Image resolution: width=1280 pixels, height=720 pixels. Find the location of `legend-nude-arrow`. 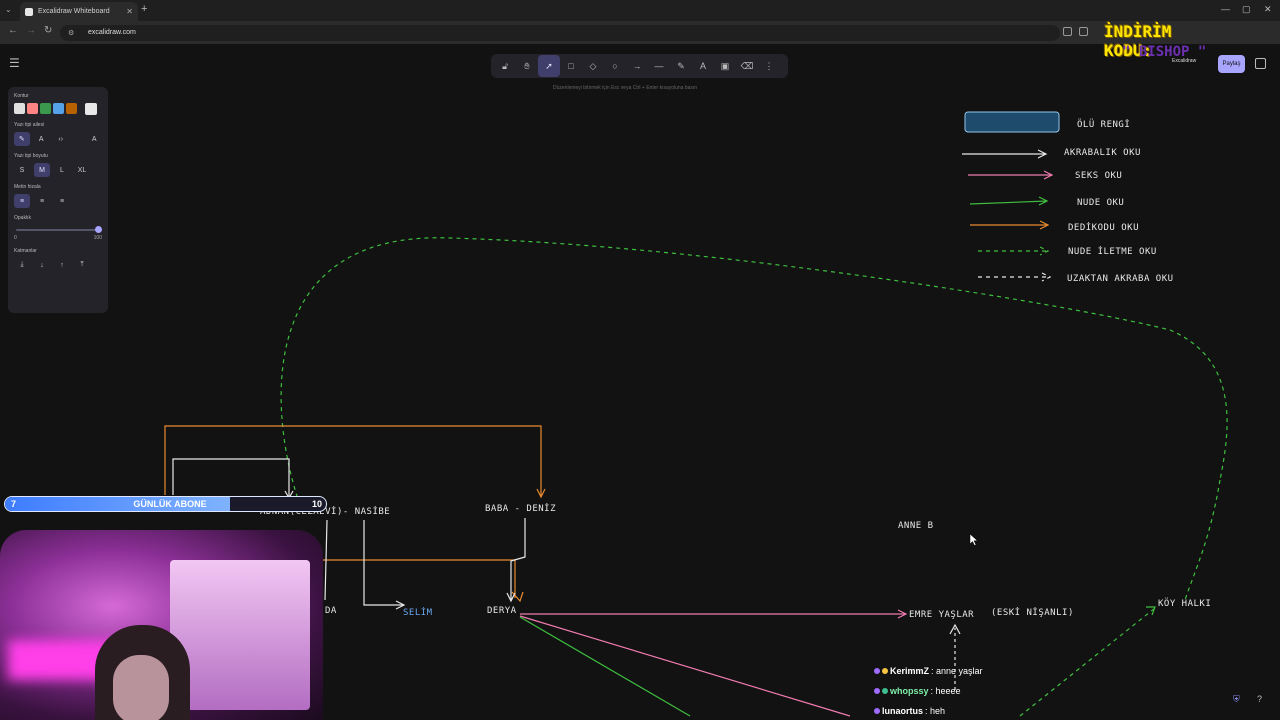

legend-nude-arrow is located at coordinates (1009, 201).